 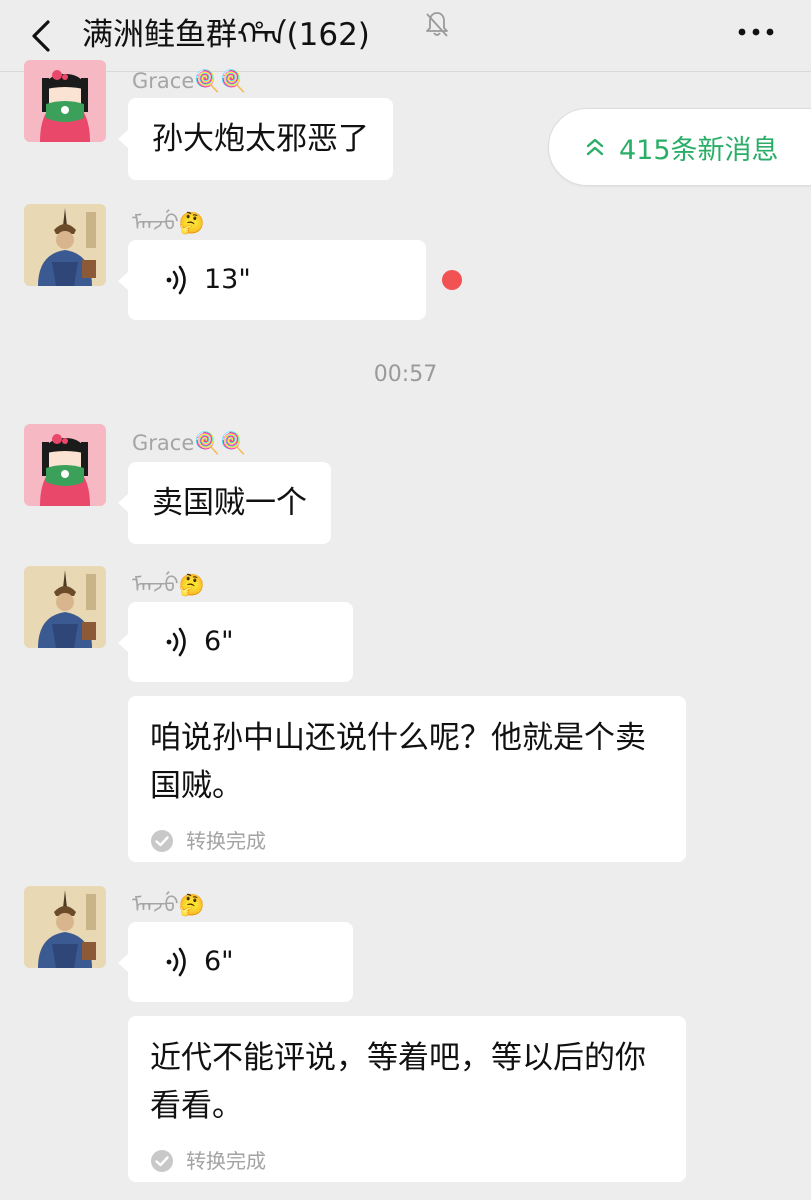 I want to click on more-options-button, so click(x=756, y=32).